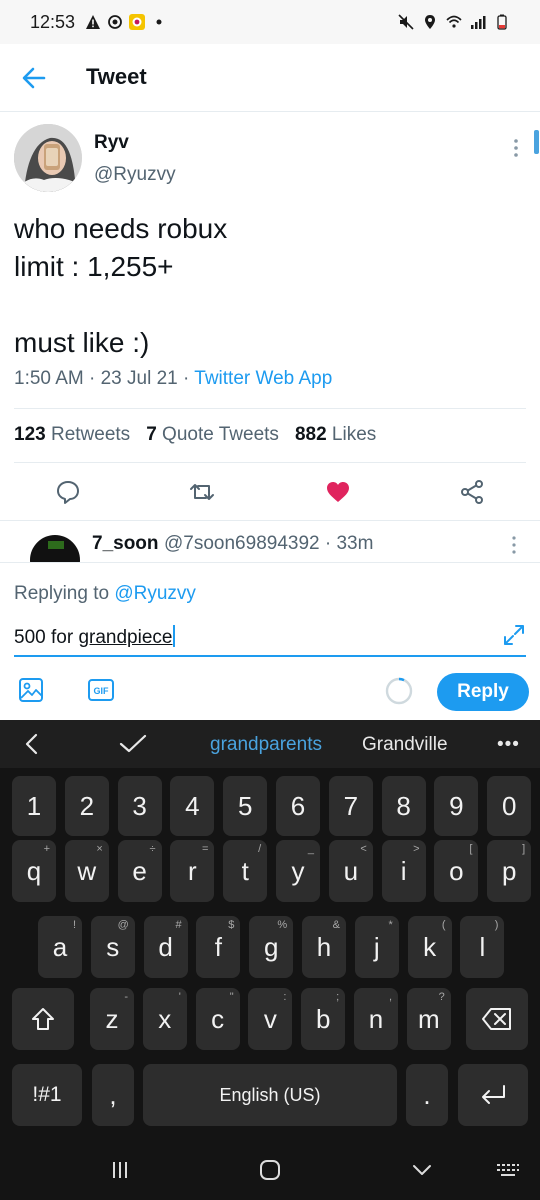 The width and height of the screenshot is (540, 1200). Describe the element at coordinates (422, 1170) in the screenshot. I see `chevron-down-icon` at that location.